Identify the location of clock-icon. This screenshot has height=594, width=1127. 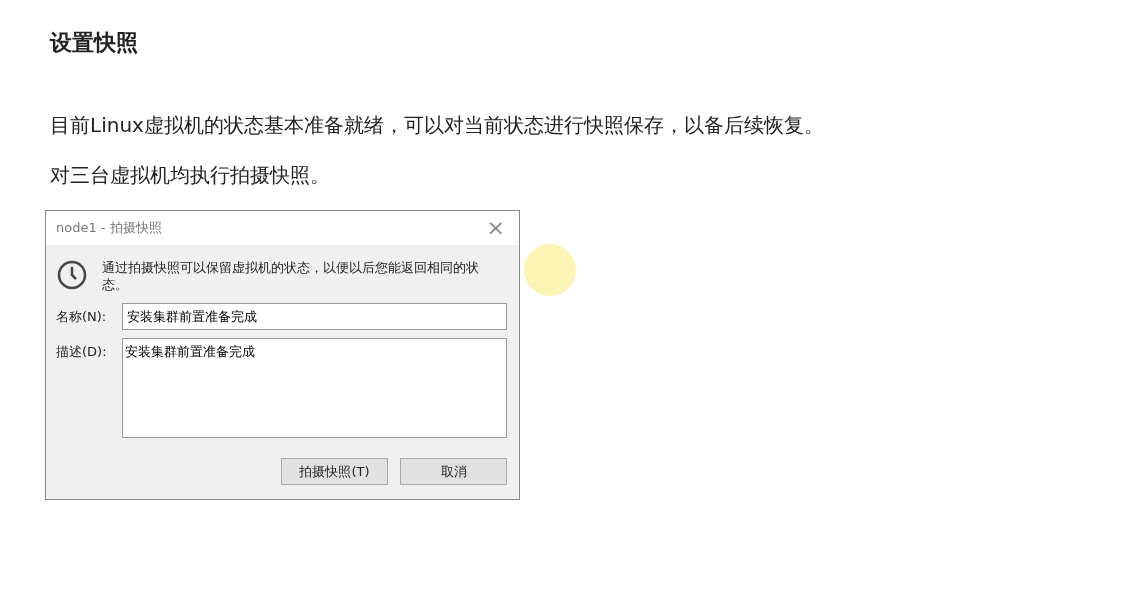
(72, 275).